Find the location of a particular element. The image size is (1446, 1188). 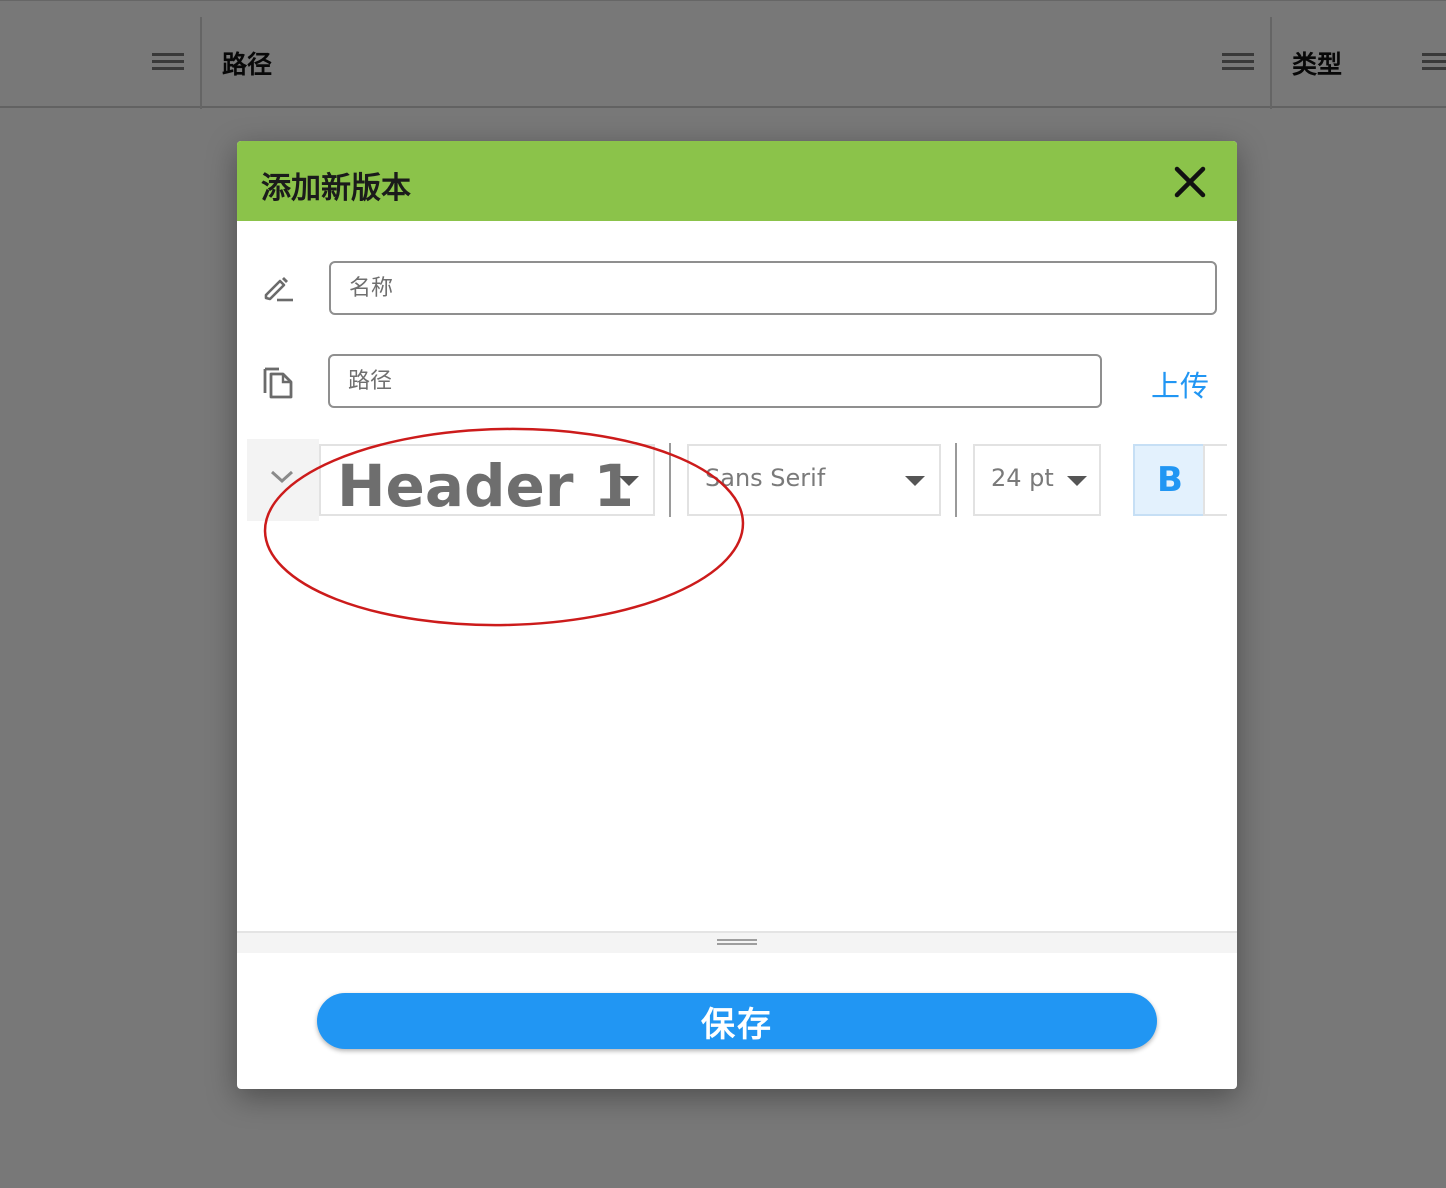

font-size-select: 24 pt is located at coordinates (1037, 480).